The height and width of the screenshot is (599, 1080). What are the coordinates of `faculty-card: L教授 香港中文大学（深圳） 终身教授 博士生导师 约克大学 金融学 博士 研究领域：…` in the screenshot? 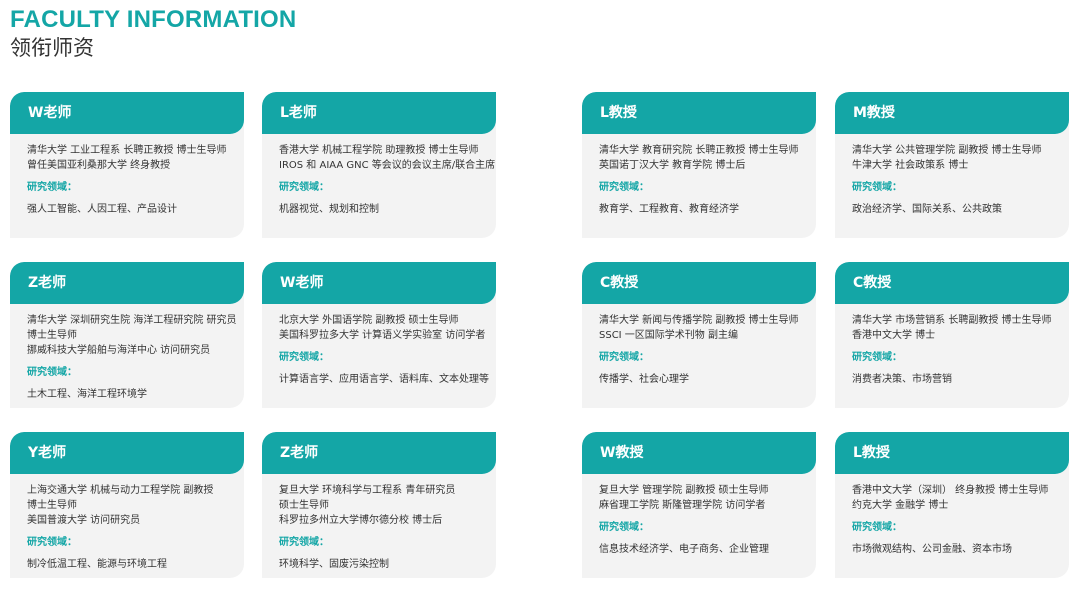 It's located at (952, 505).